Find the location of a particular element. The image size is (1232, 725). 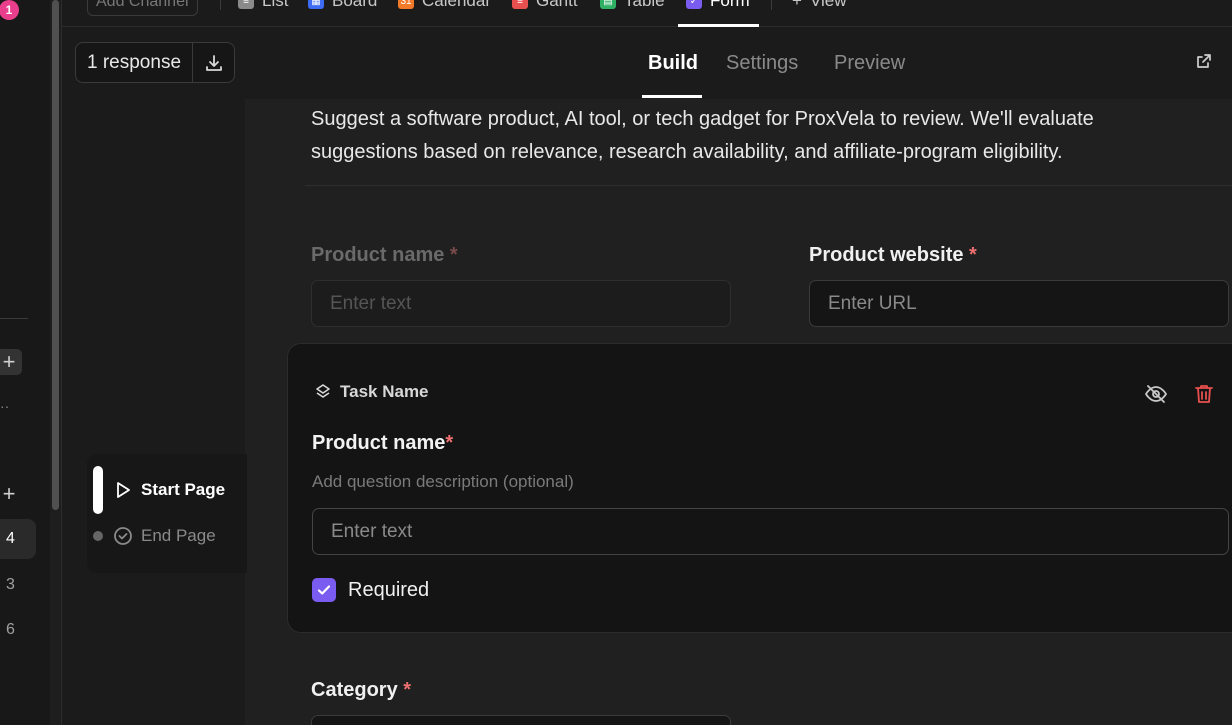

tab-list: ≡ List is located at coordinates (263, 6).